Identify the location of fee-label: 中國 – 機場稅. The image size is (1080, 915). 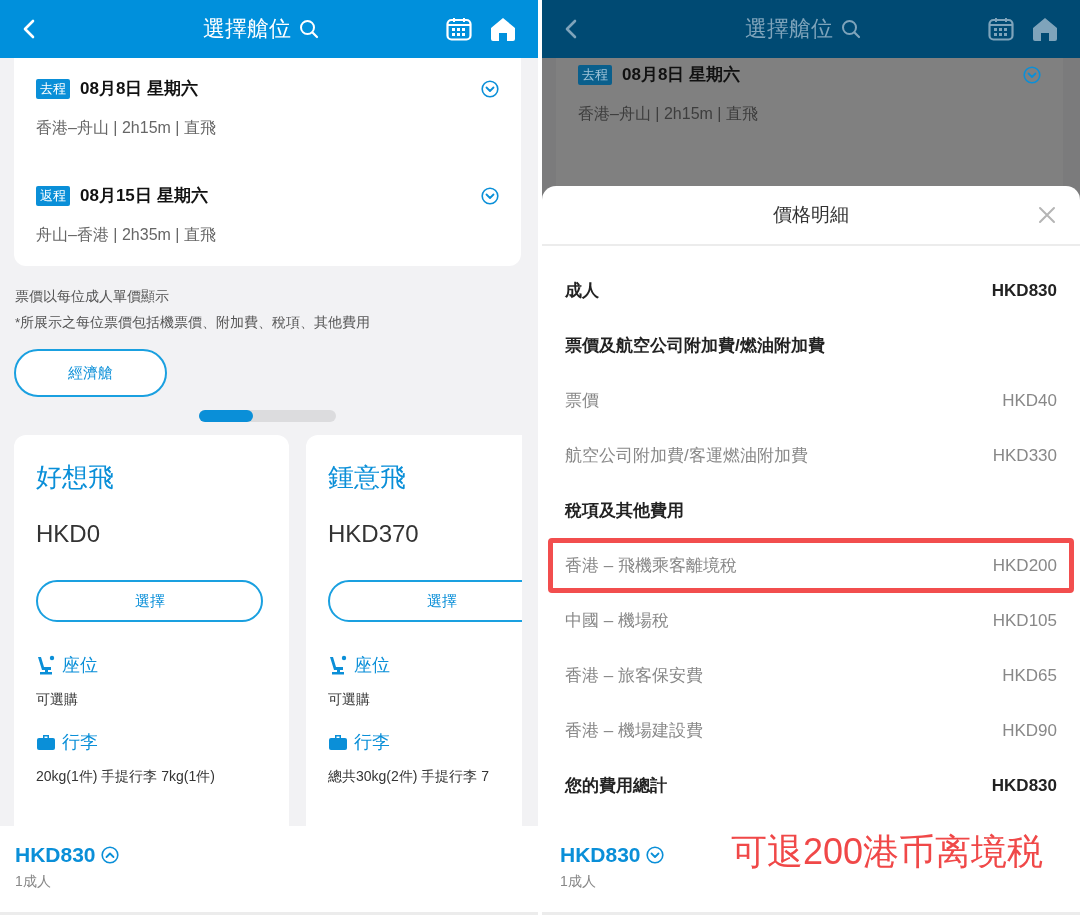
(617, 620).